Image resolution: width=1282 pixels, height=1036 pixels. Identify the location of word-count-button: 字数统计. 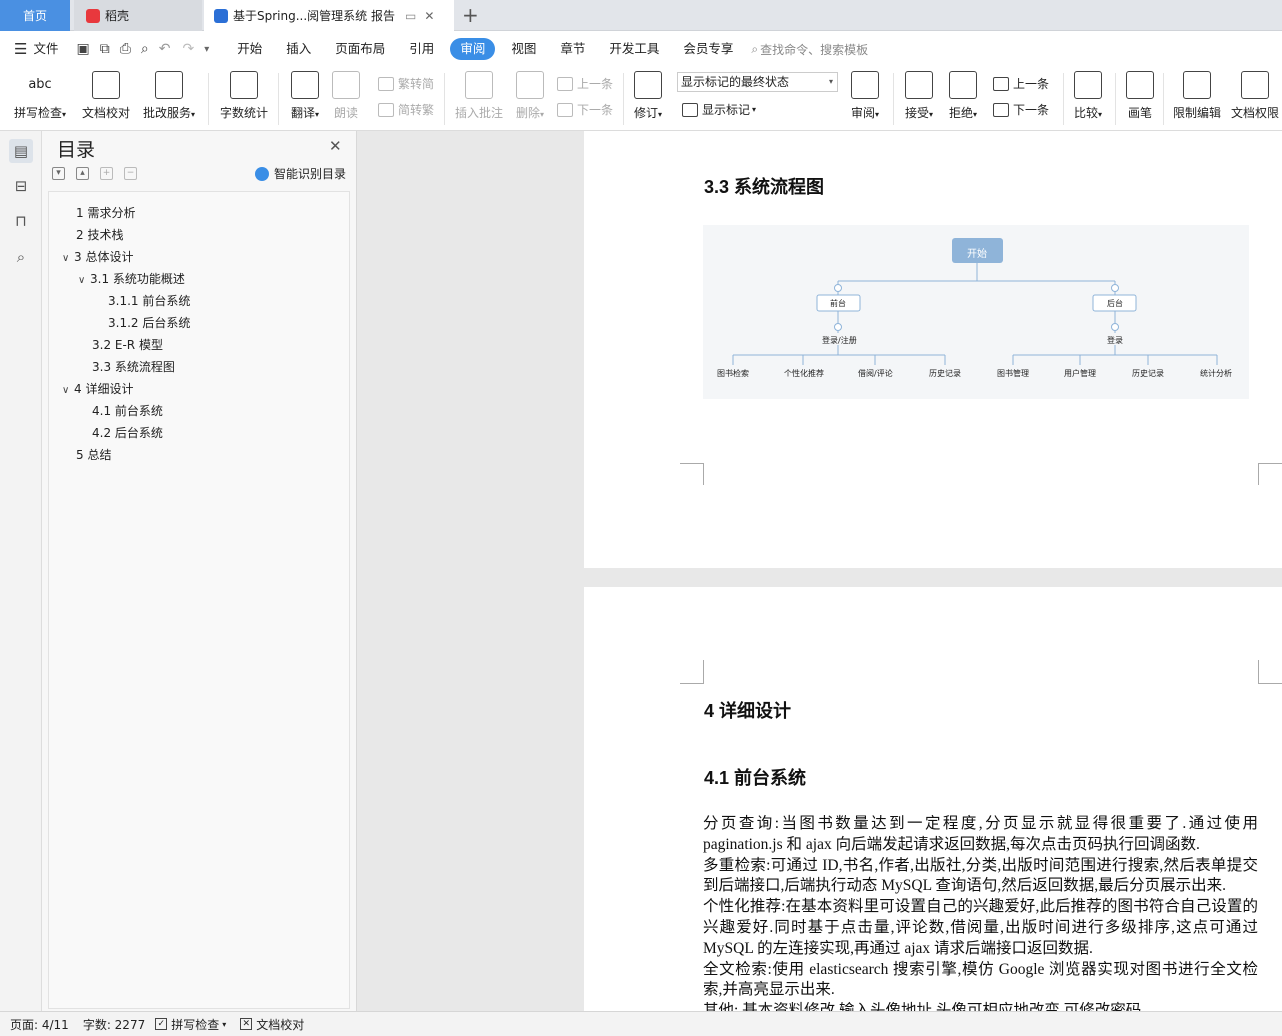
(244, 96).